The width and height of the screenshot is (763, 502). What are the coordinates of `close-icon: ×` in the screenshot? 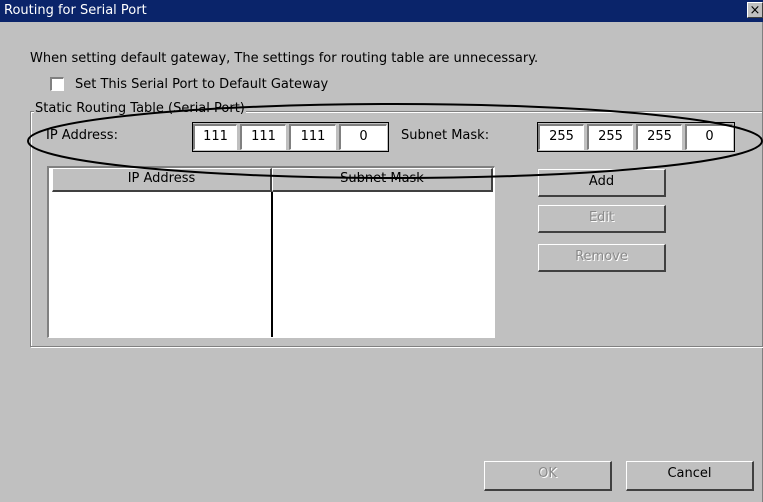 It's located at (755, 10).